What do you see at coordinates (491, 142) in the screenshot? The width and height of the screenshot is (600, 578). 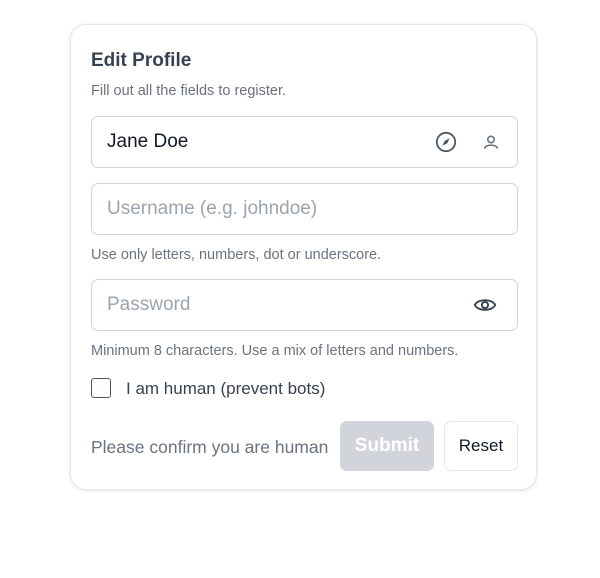 I see `user-icon` at bounding box center [491, 142].